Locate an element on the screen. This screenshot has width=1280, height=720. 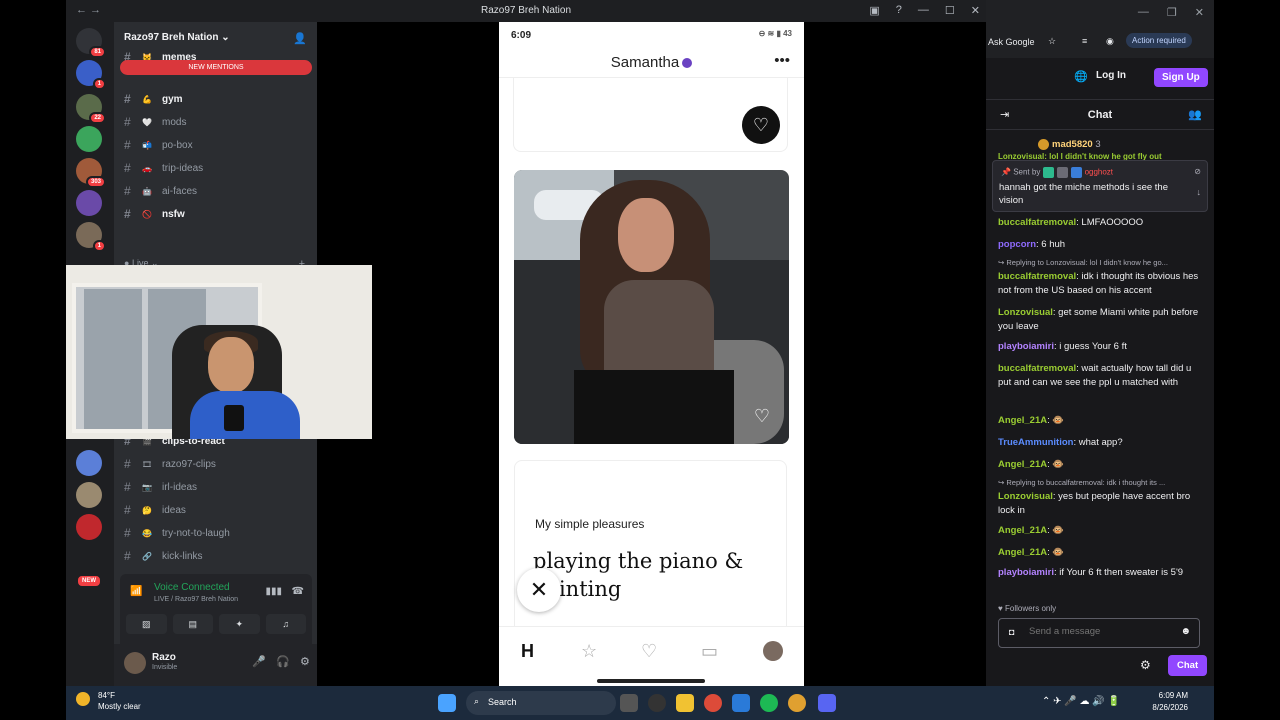
obs-icon is located at coordinates (657, 703).